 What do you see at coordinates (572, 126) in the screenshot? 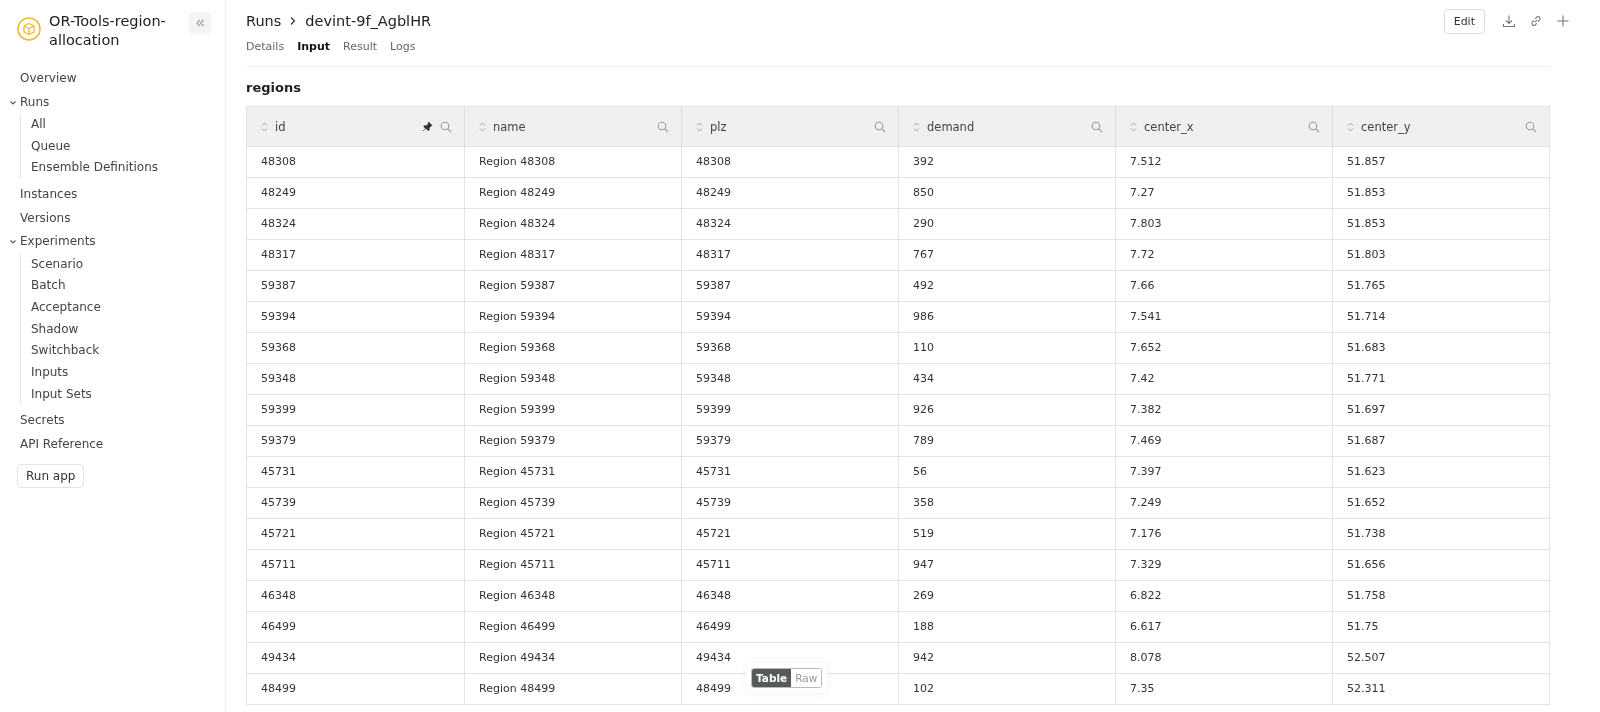
I see `column-header: name` at bounding box center [572, 126].